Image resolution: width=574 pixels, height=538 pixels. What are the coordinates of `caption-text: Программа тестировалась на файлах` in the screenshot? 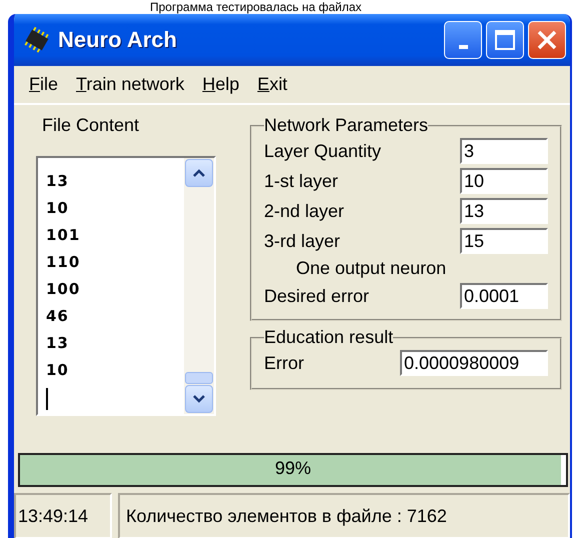 It's located at (256, 7).